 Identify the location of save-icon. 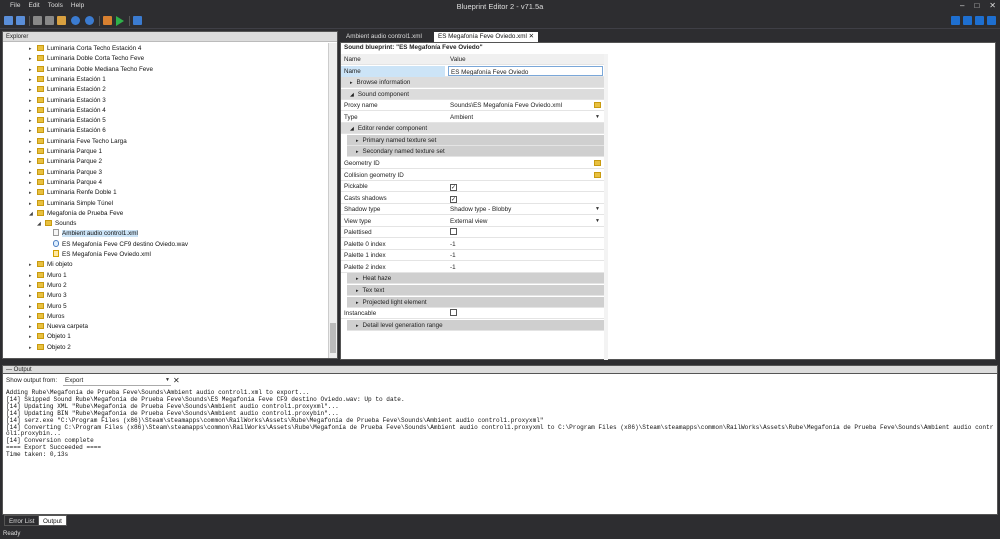
(20, 20).